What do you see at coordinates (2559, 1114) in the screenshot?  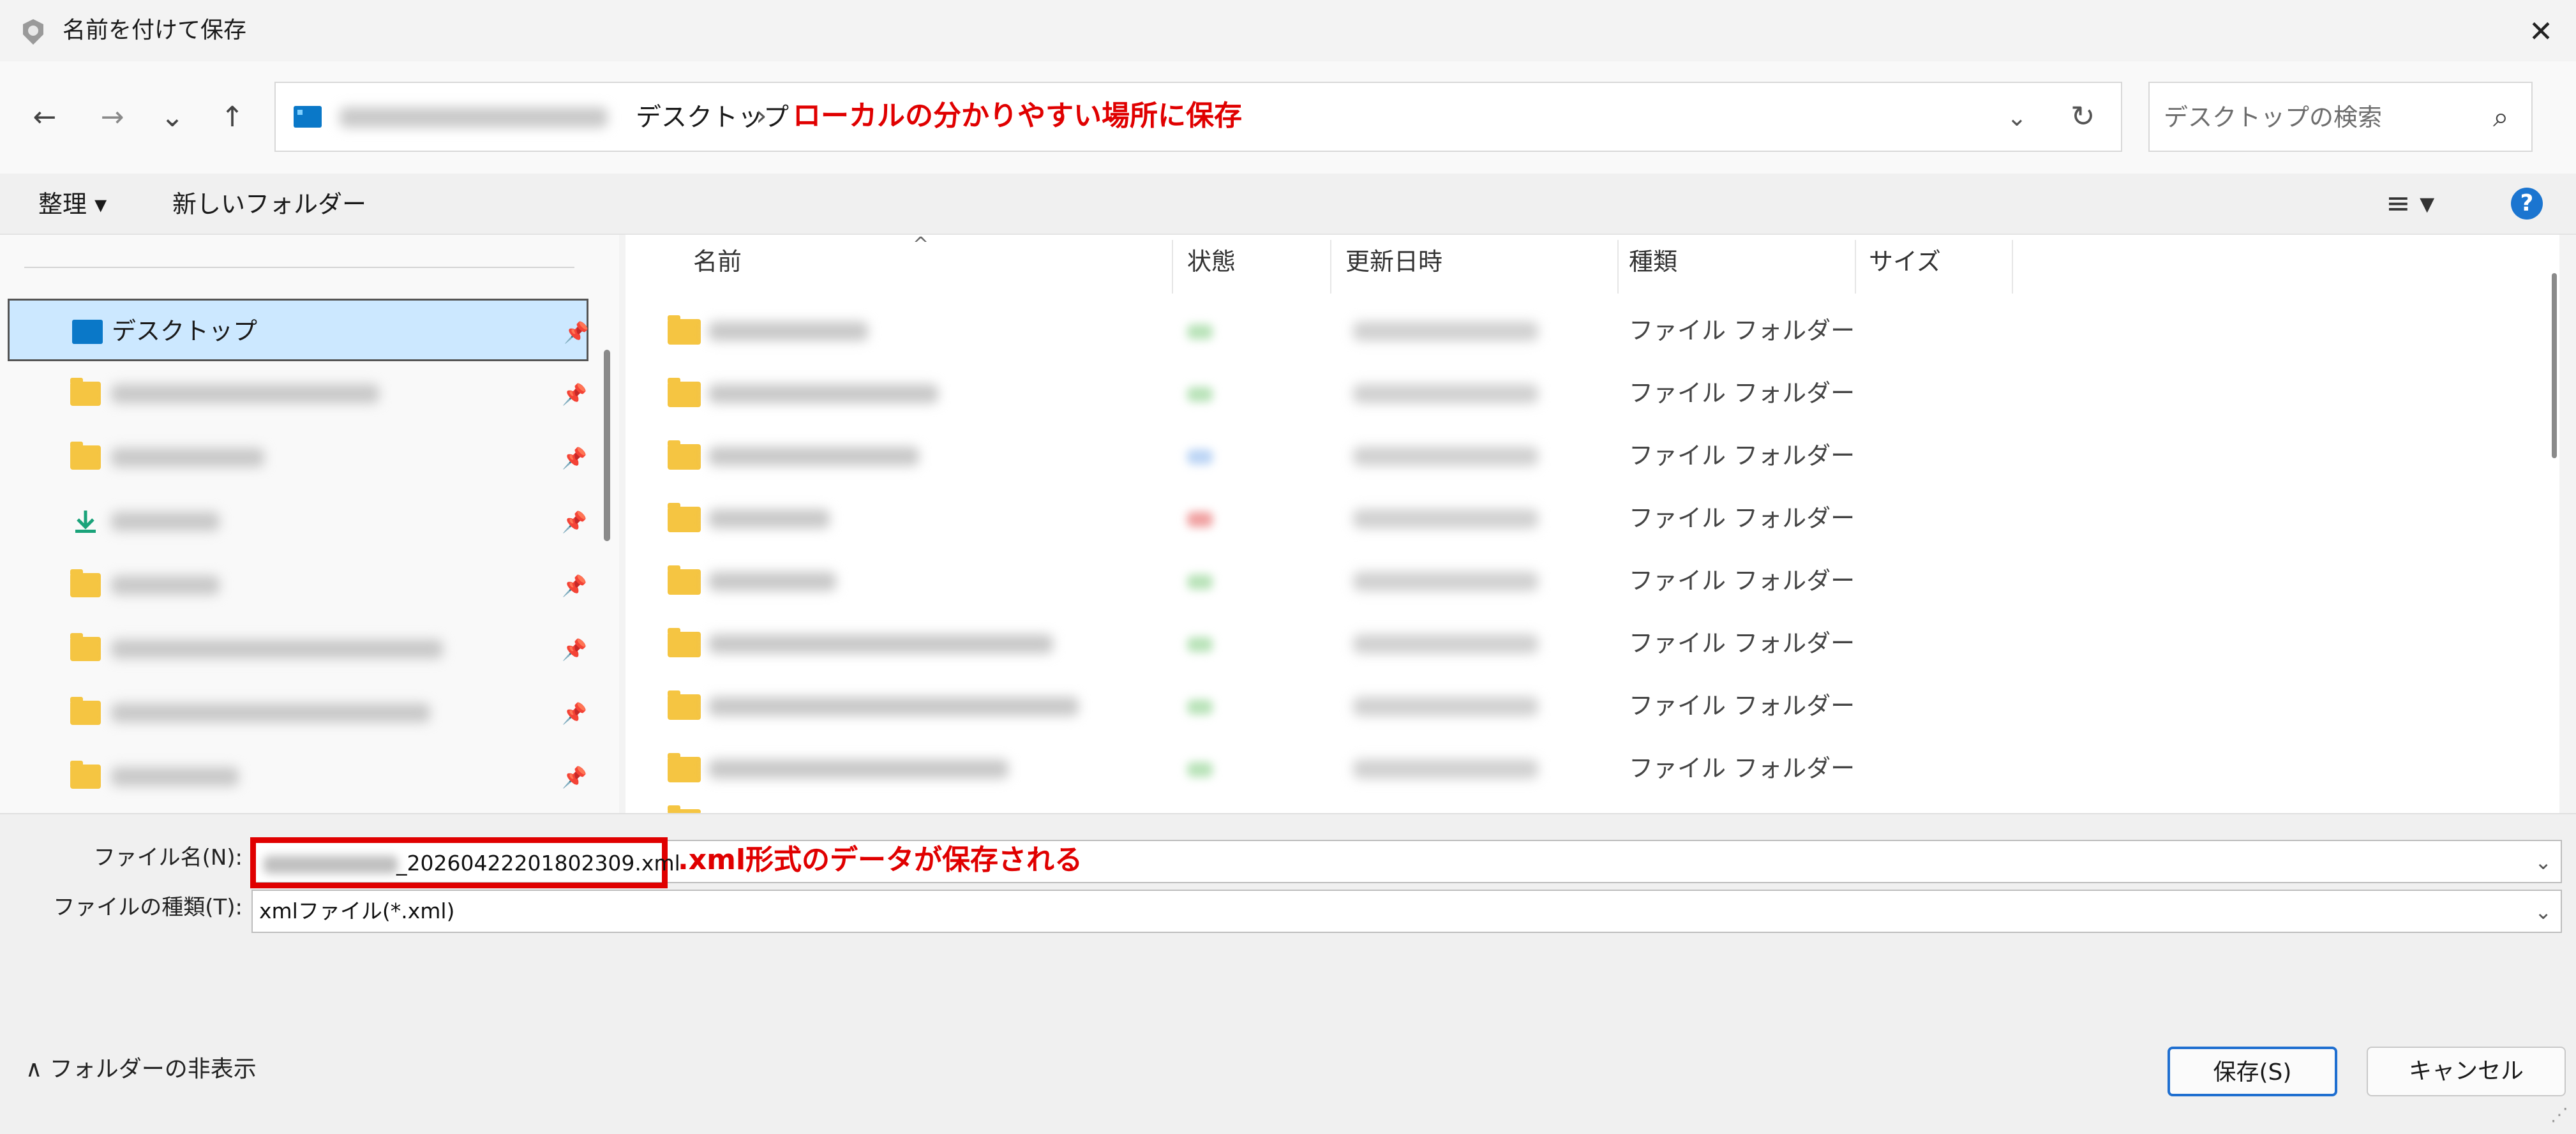 I see `resize-grip-icon: ⋰` at bounding box center [2559, 1114].